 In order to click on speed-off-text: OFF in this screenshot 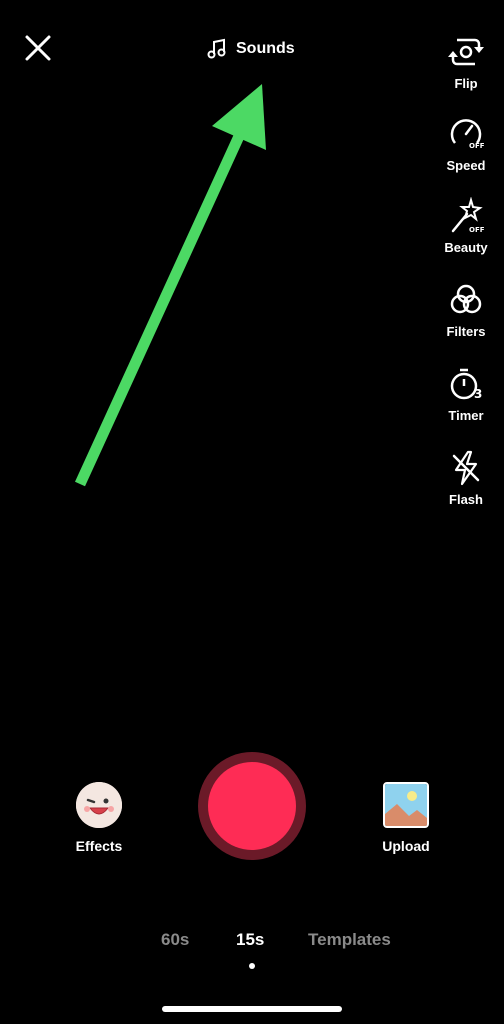, I will do `click(477, 146)`.